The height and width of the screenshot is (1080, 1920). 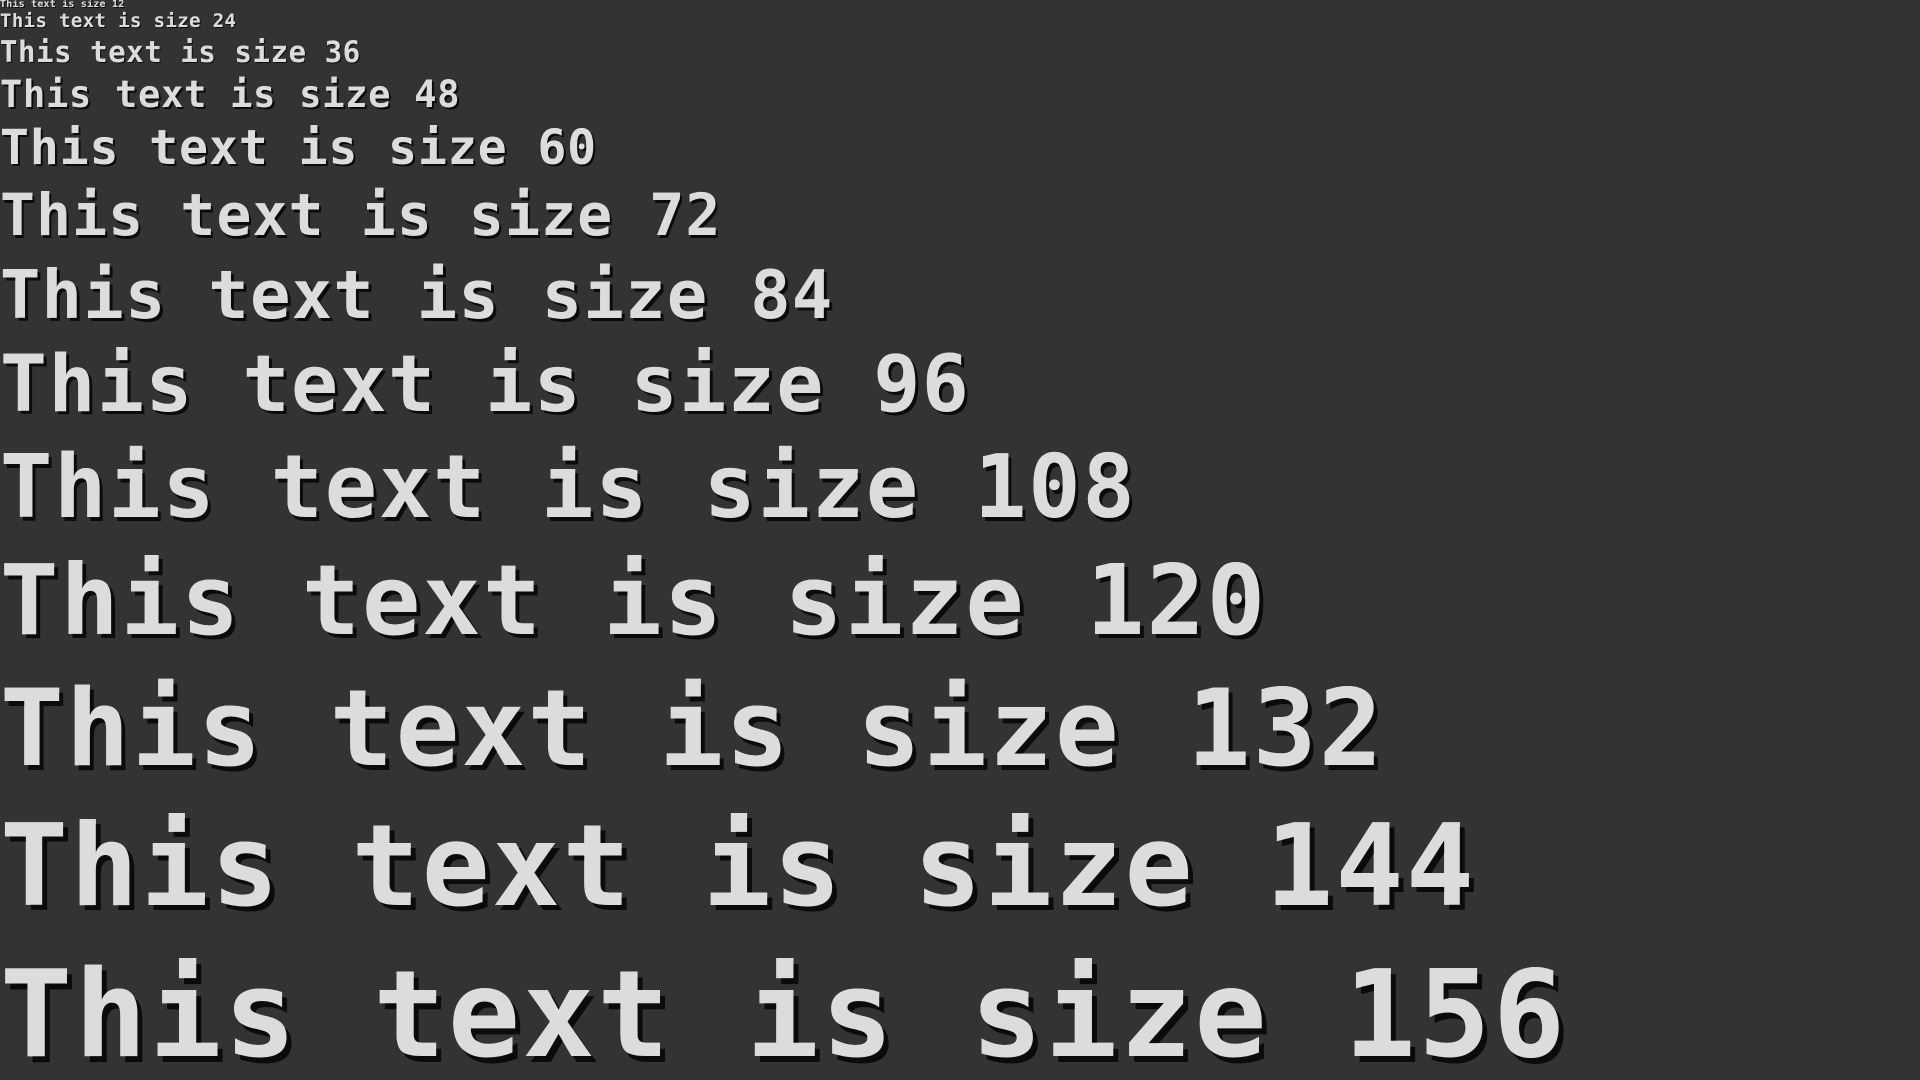 I want to click on text-line-size-108: This text is size 108, so click(x=568, y=487).